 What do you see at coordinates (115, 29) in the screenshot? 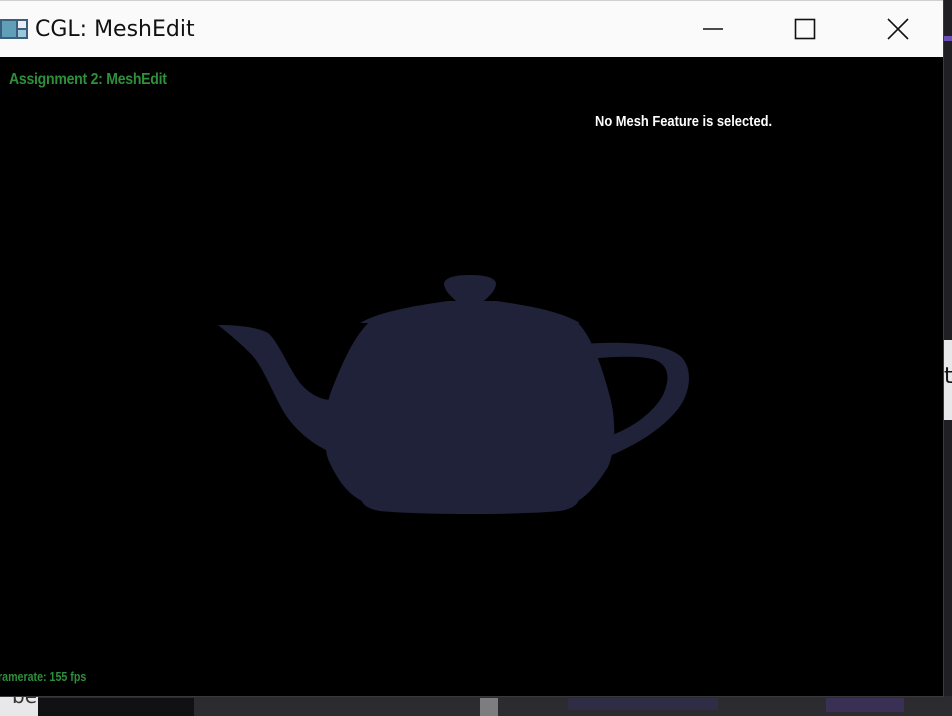
I see `window-title: CGL: MeshEdit` at bounding box center [115, 29].